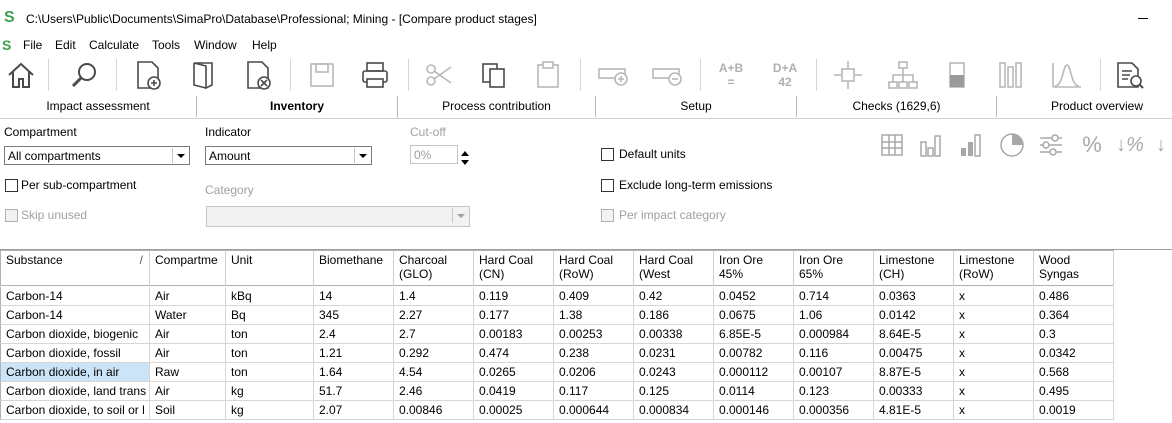  I want to click on table-cell: 0.0452, so click(754, 296).